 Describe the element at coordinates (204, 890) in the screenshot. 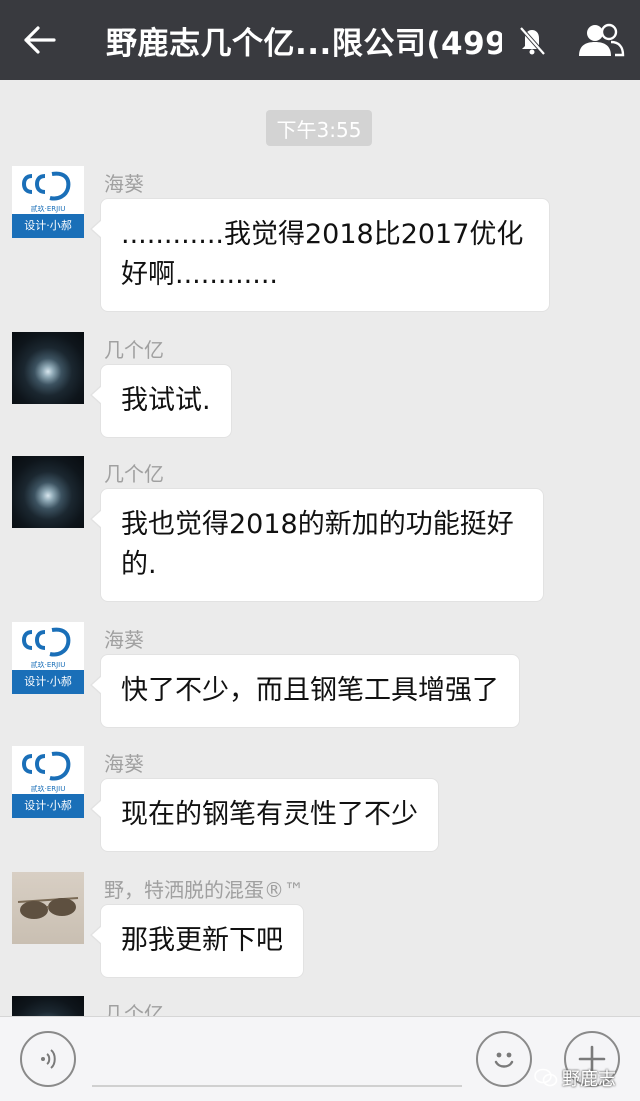

I see `sender-name: 野，特洒脱的混蛋®™` at that location.